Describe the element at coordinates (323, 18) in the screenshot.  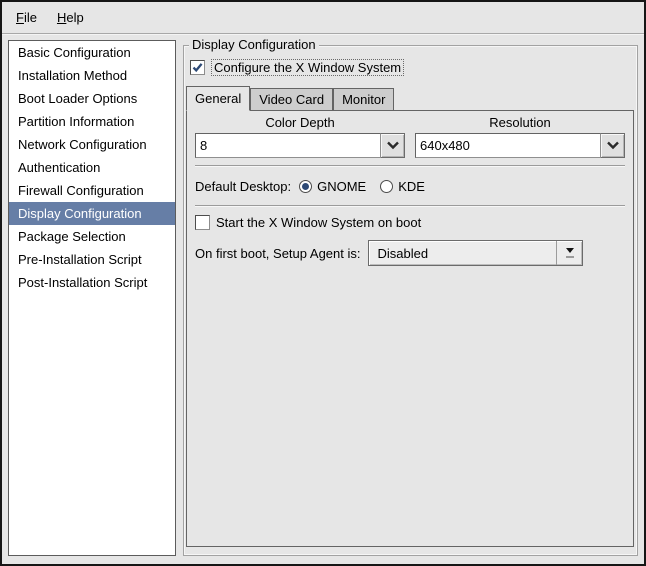
I see `menubar: File Help` at that location.